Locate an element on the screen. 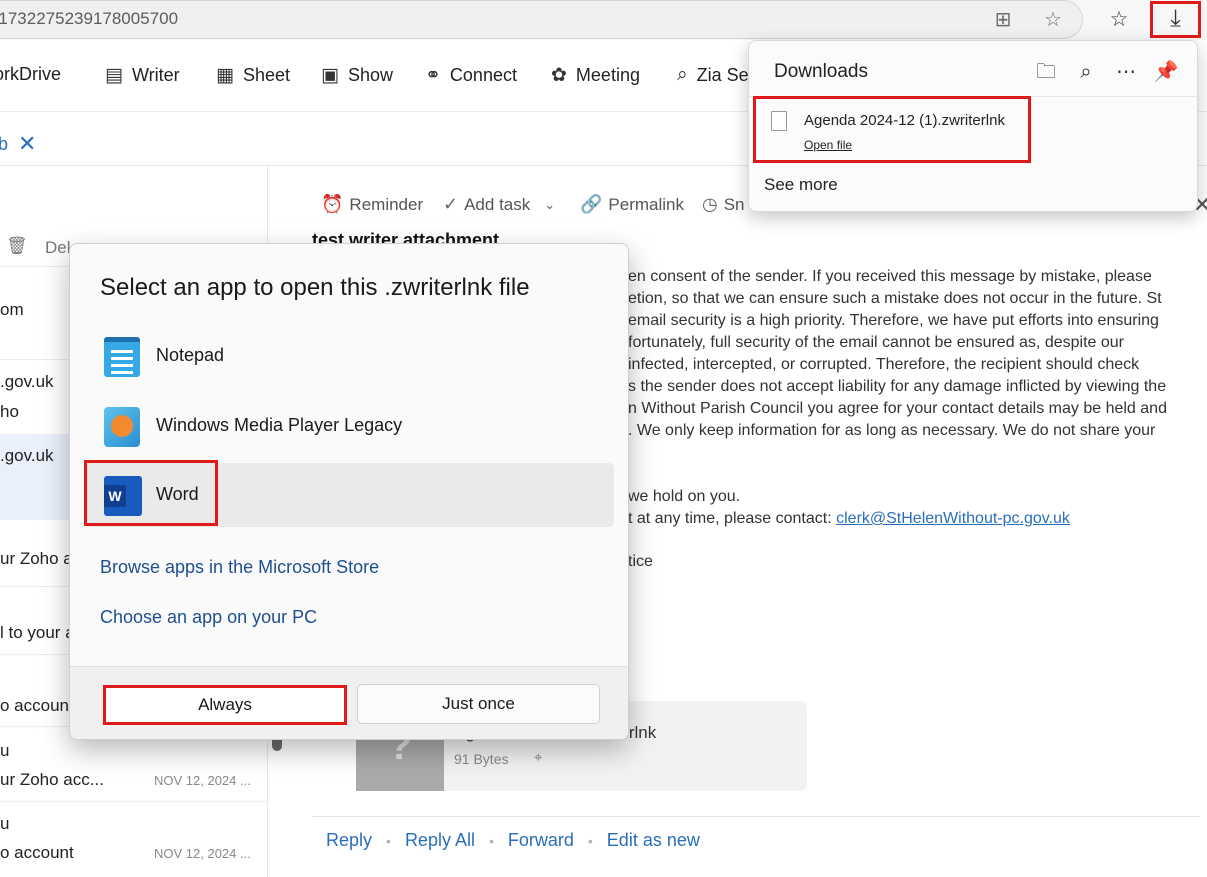 Image resolution: width=1207 pixels, height=877 pixels. download-file-name: Agenda 2024-12 (1).zwriterlnk is located at coordinates (904, 120).